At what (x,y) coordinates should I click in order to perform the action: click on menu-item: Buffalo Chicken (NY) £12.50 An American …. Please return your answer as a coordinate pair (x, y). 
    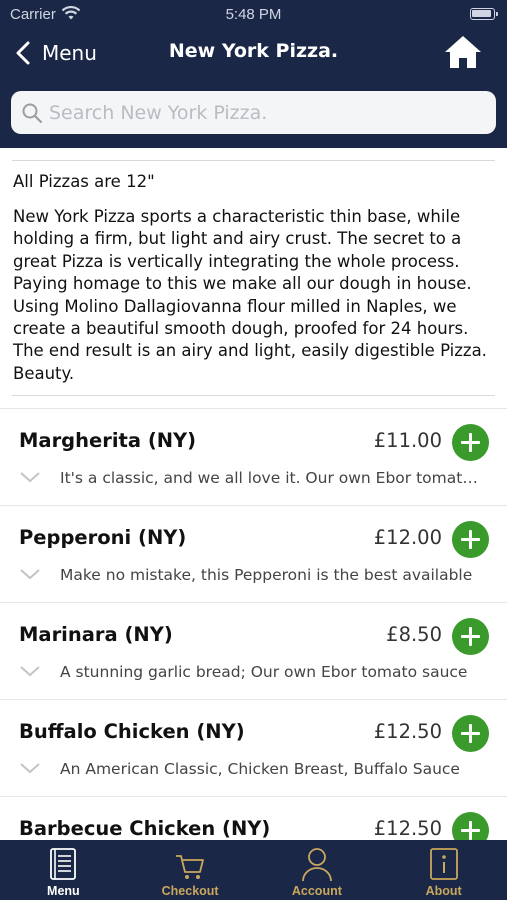
    Looking at the image, I should click on (253, 747).